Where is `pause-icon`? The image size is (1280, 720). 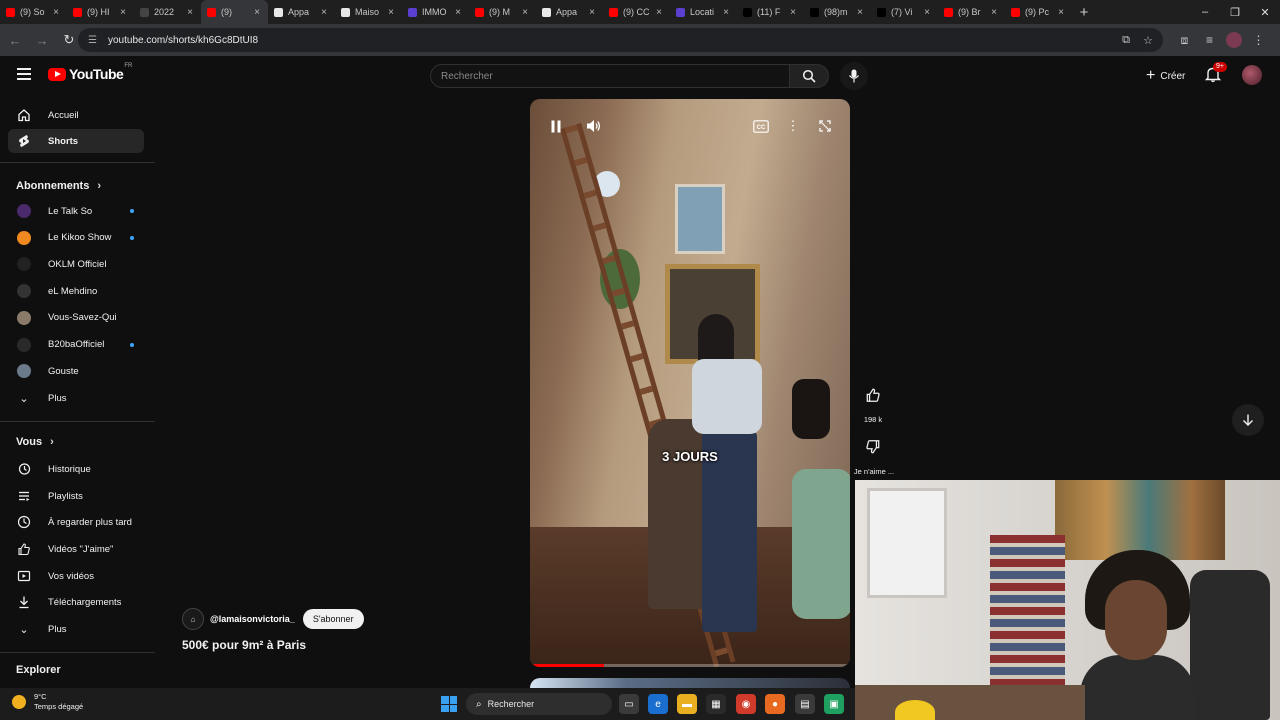 pause-icon is located at coordinates (556, 126).